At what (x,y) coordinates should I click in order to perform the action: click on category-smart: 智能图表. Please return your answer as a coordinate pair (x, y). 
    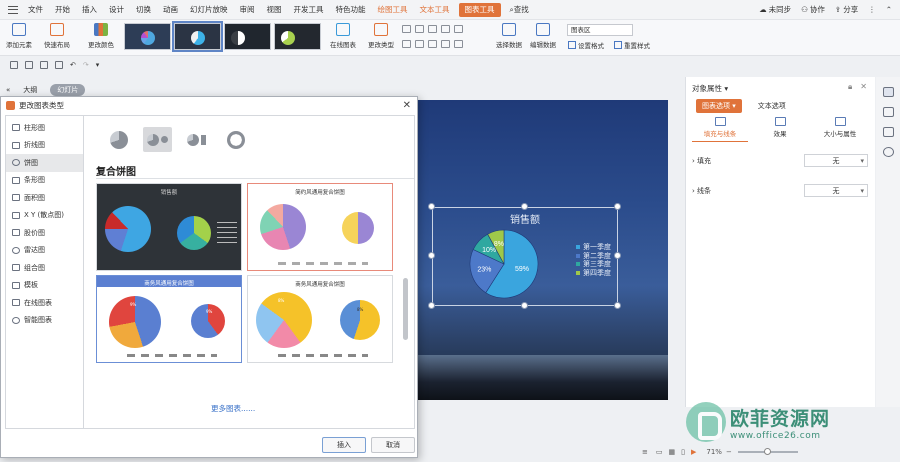
    Looking at the image, I should click on (44, 321).